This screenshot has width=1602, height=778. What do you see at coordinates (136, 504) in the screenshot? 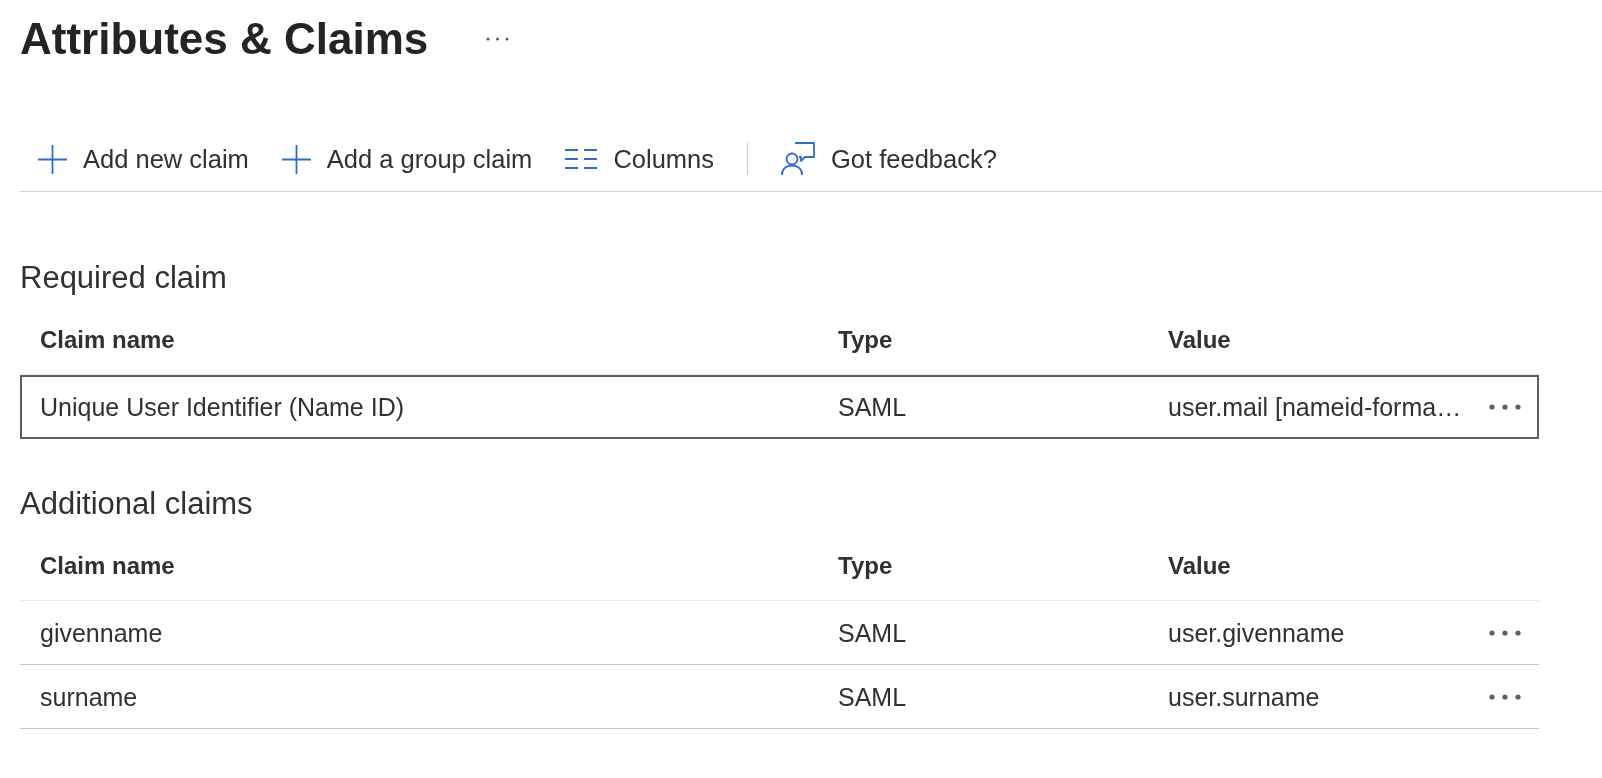
I see `section-title: Additional claims` at bounding box center [136, 504].